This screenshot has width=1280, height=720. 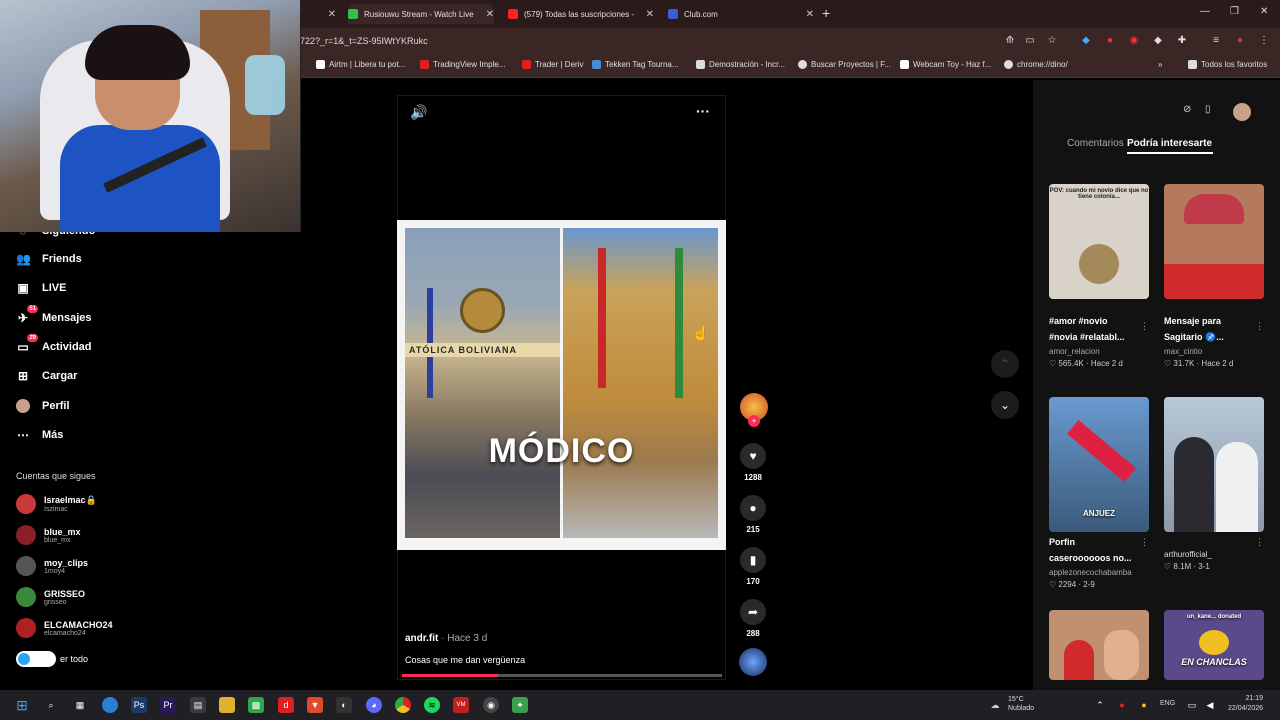 I want to click on followed-account: GRISSEO grisseo, so click(x=50, y=597).